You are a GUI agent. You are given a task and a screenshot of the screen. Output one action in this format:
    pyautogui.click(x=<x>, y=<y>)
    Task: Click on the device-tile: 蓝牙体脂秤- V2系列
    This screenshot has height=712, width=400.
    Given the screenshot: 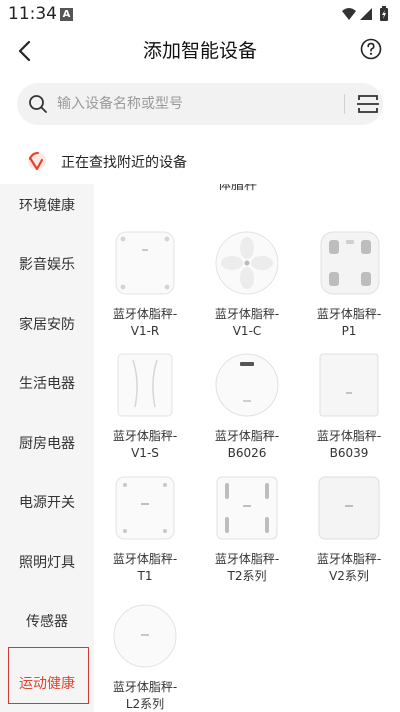 What is the action you would take?
    pyautogui.click(x=349, y=535)
    